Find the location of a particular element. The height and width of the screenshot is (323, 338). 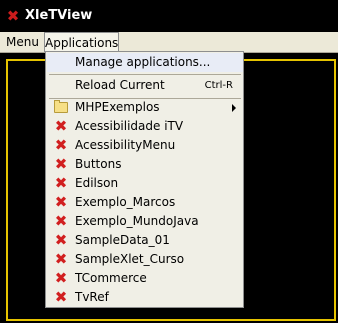

app-item: ✖ AcessibilityMenu is located at coordinates (145, 145).